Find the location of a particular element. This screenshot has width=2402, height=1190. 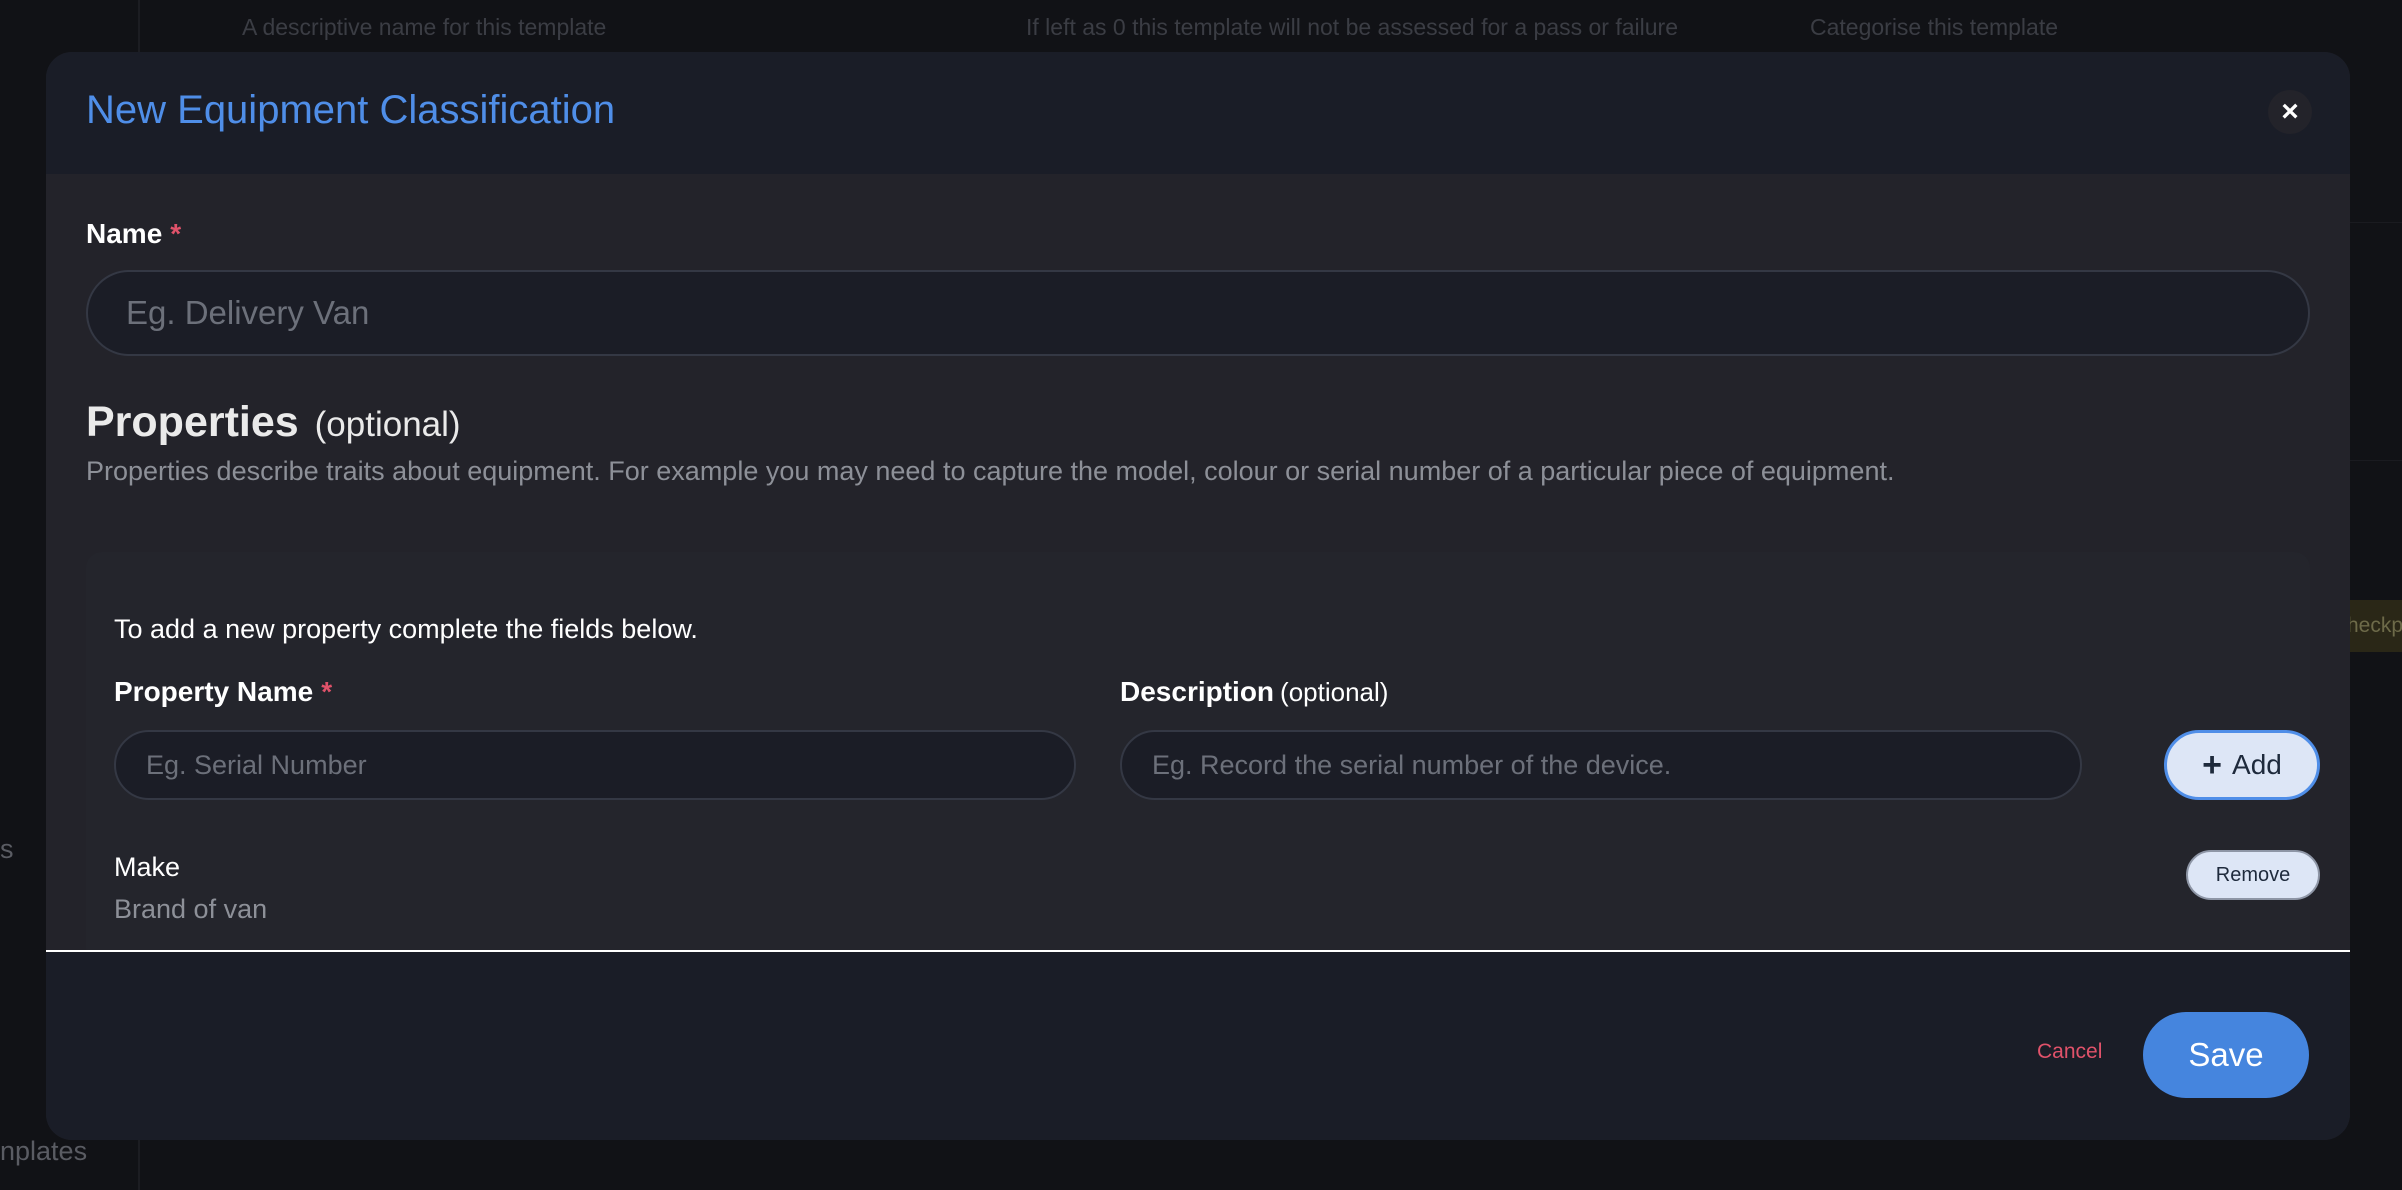

cancel-button: Cancel is located at coordinates (2069, 1052).